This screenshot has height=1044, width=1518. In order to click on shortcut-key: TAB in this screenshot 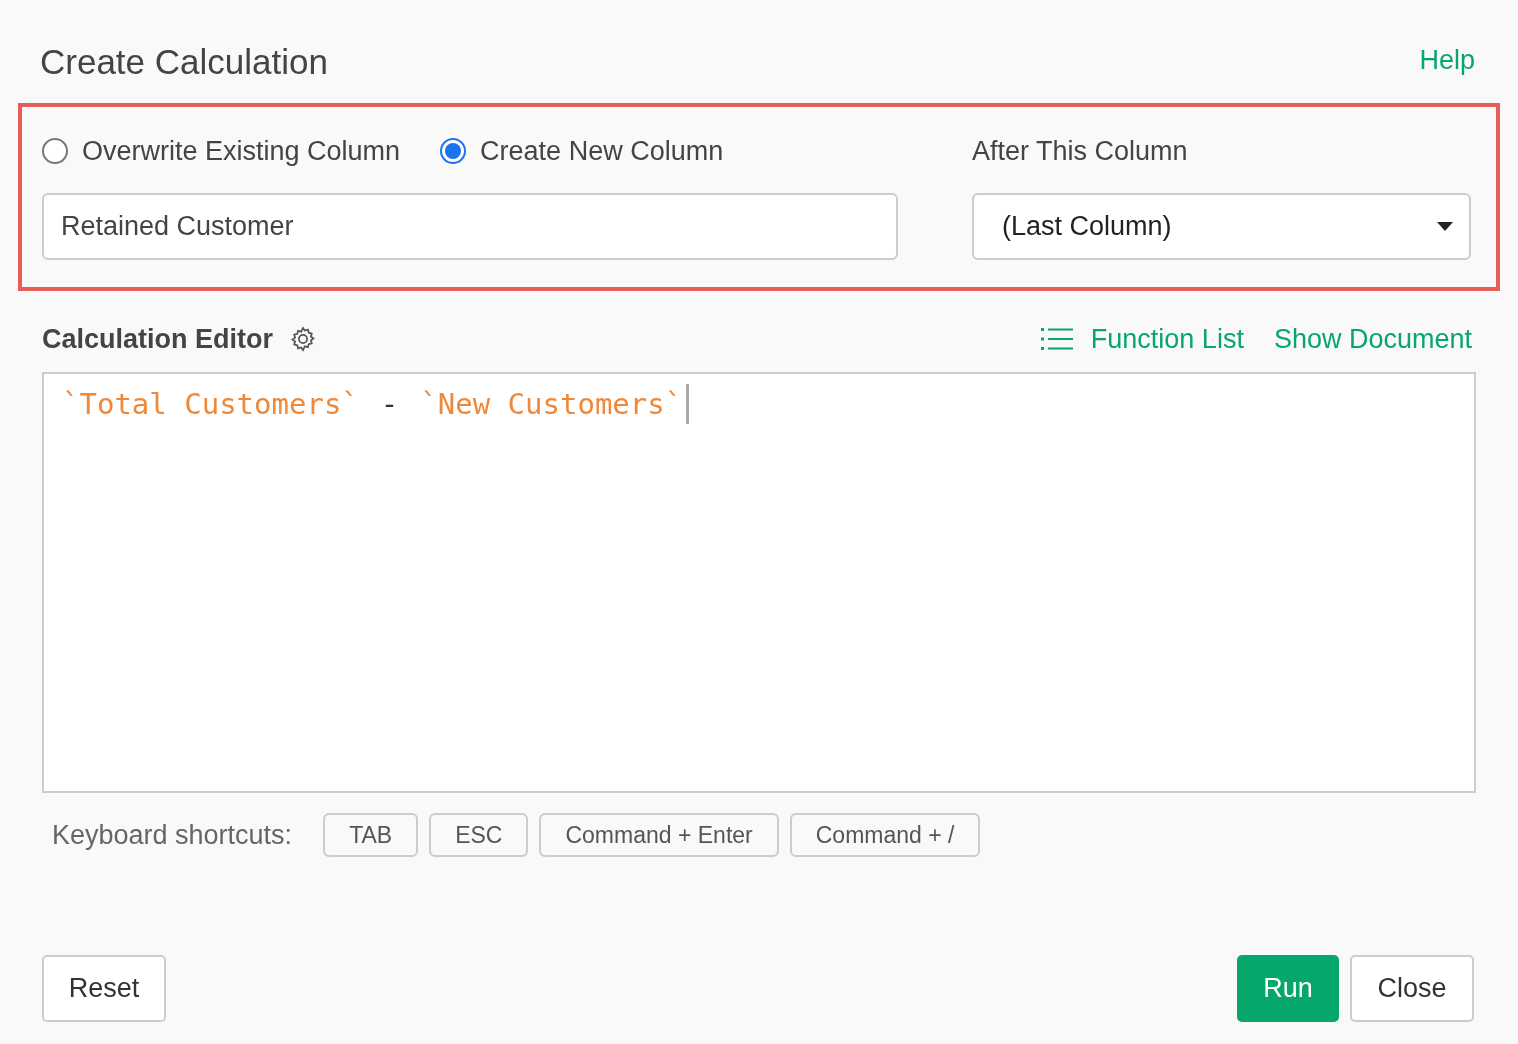, I will do `click(371, 835)`.